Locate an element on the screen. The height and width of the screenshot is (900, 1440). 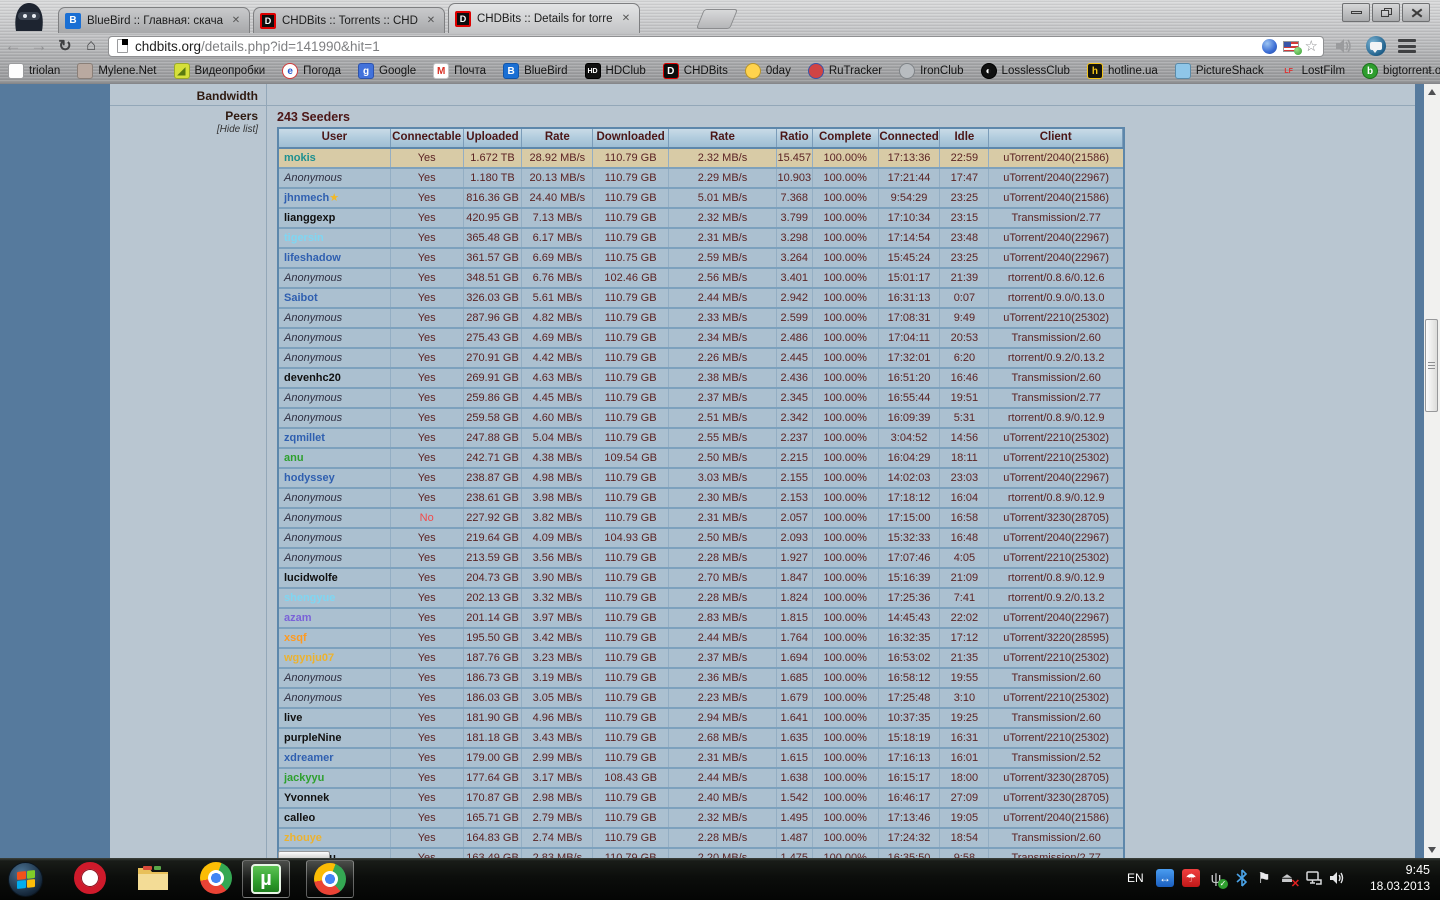
extension-flag-icon is located at coordinates (1292, 47).